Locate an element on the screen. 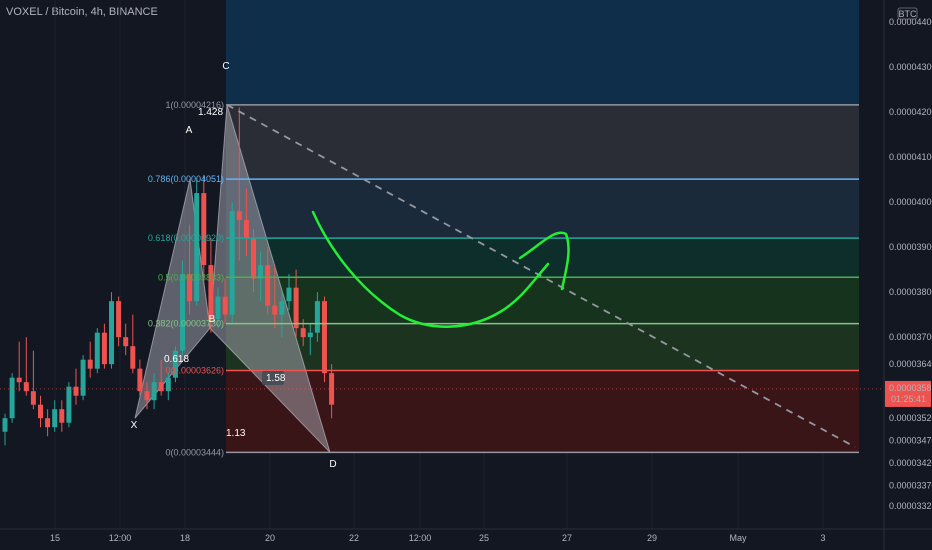 Image resolution: width=932 pixels, height=550 pixels. price-tick-label: 0.00003640 is located at coordinates (910, 364).